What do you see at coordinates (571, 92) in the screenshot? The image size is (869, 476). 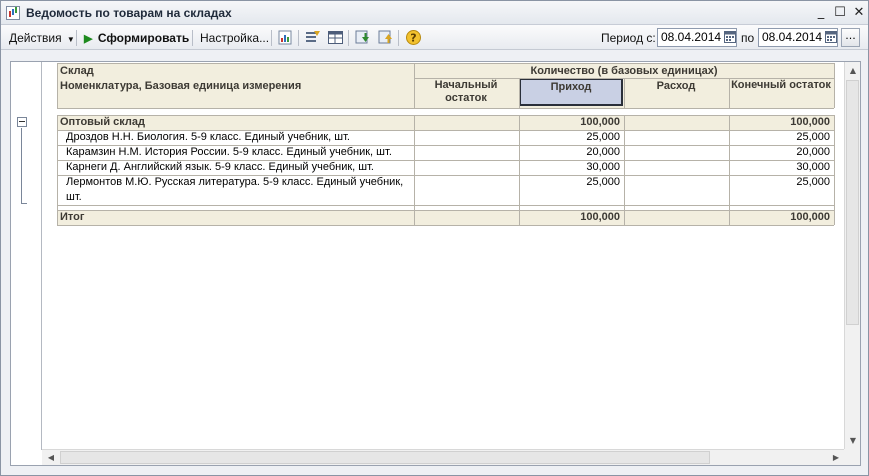 I see `header-receipt: Приход` at bounding box center [571, 92].